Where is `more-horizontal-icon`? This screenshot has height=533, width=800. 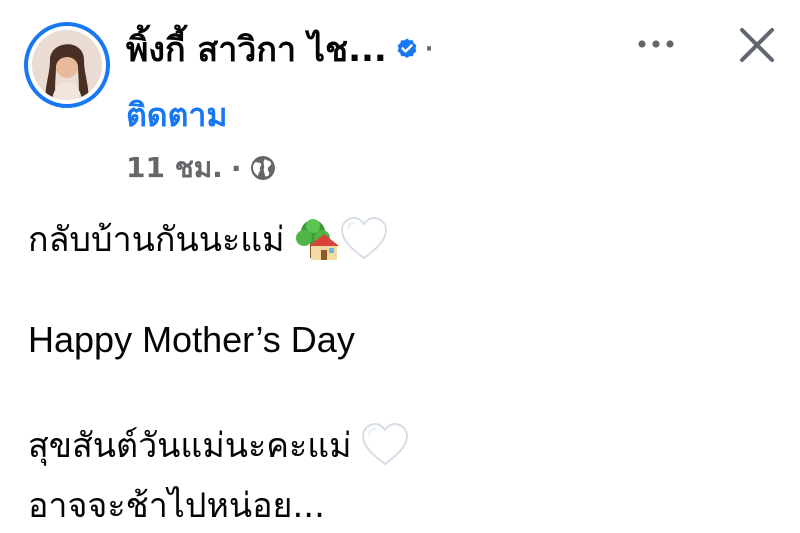 more-horizontal-icon is located at coordinates (656, 44).